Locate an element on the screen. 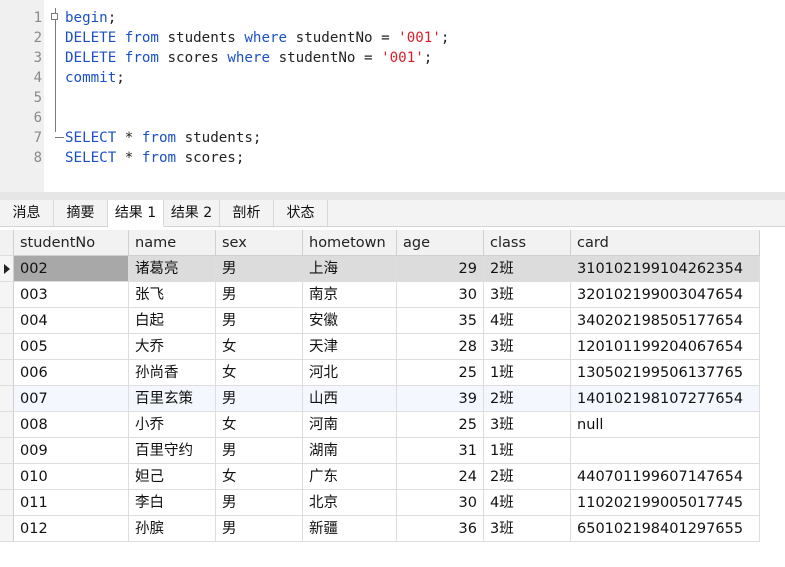 The width and height of the screenshot is (785, 567). table-row: 008 小乔女河南 25 3班 null is located at coordinates (380, 425).